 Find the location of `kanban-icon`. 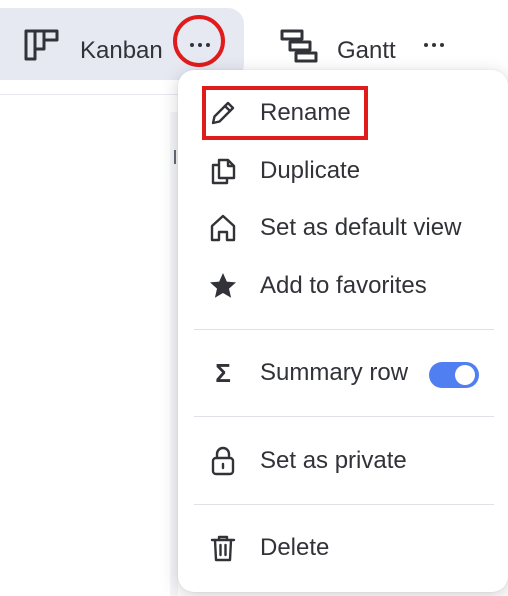

kanban-icon is located at coordinates (42, 46).